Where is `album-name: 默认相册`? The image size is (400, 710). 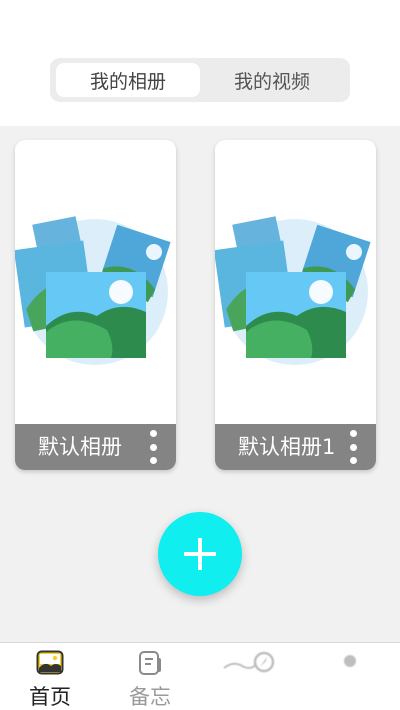 album-name: 默认相册 is located at coordinates (80, 447).